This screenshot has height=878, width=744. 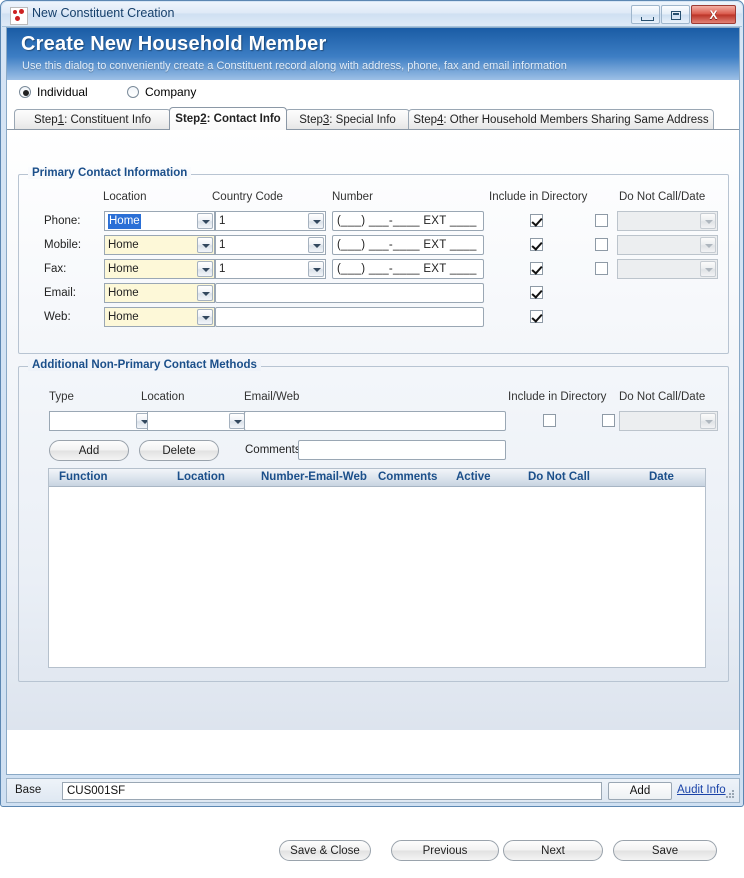 I want to click on audit-info-link: Audit Info, so click(x=701, y=790).